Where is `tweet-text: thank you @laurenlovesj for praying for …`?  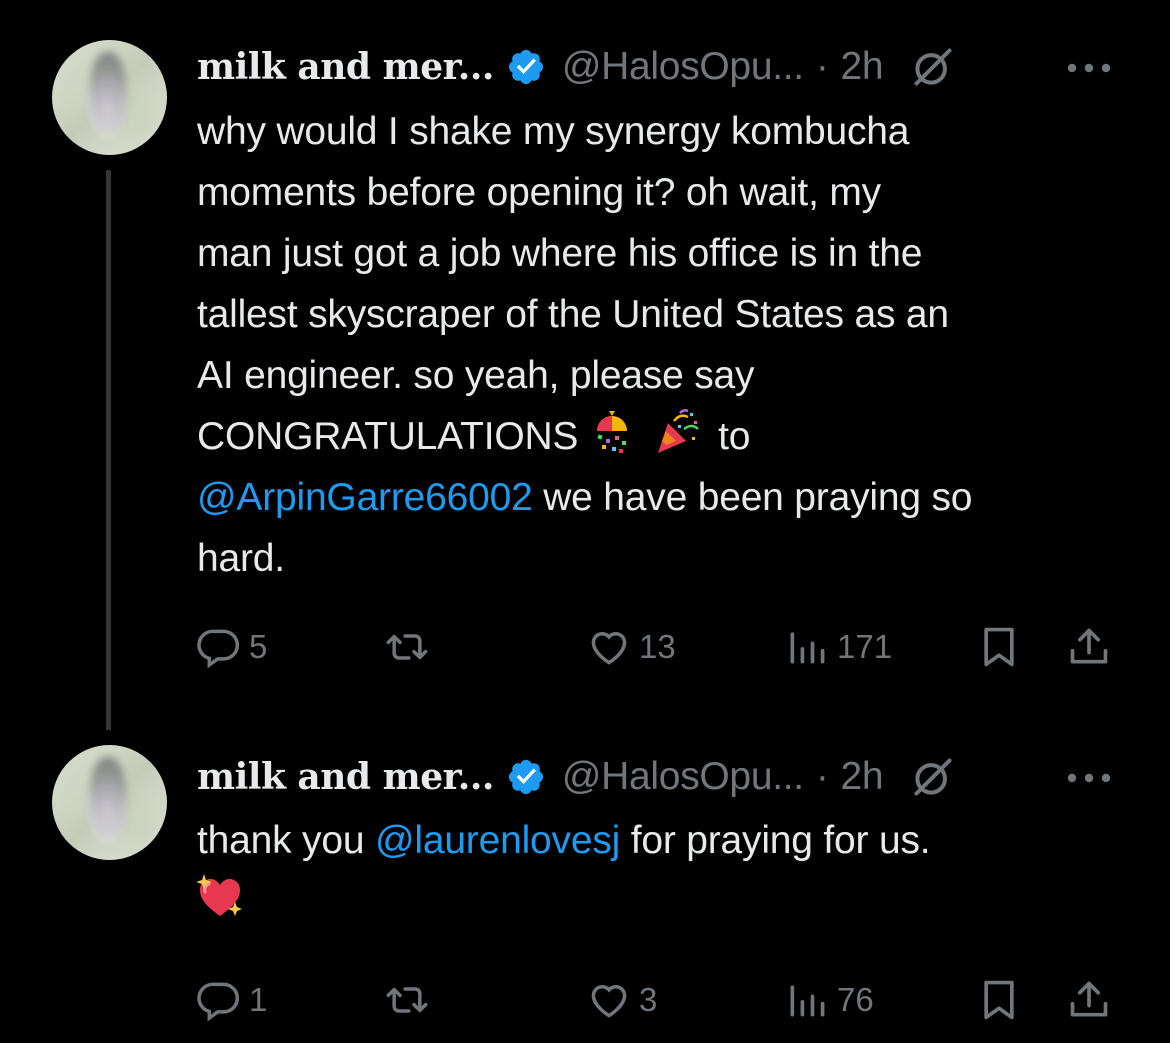 tweet-text: thank you @laurenlovesj for praying for … is located at coordinates (666, 871).